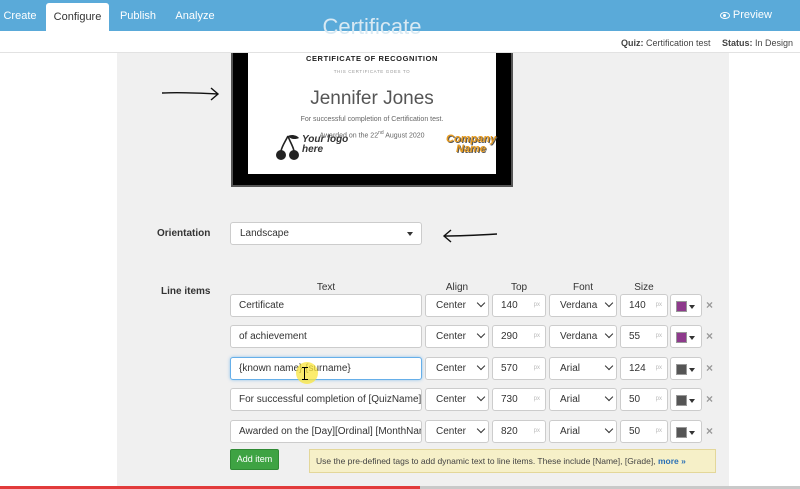  What do you see at coordinates (77, 17) in the screenshot?
I see `tab-configure: Configure` at bounding box center [77, 17].